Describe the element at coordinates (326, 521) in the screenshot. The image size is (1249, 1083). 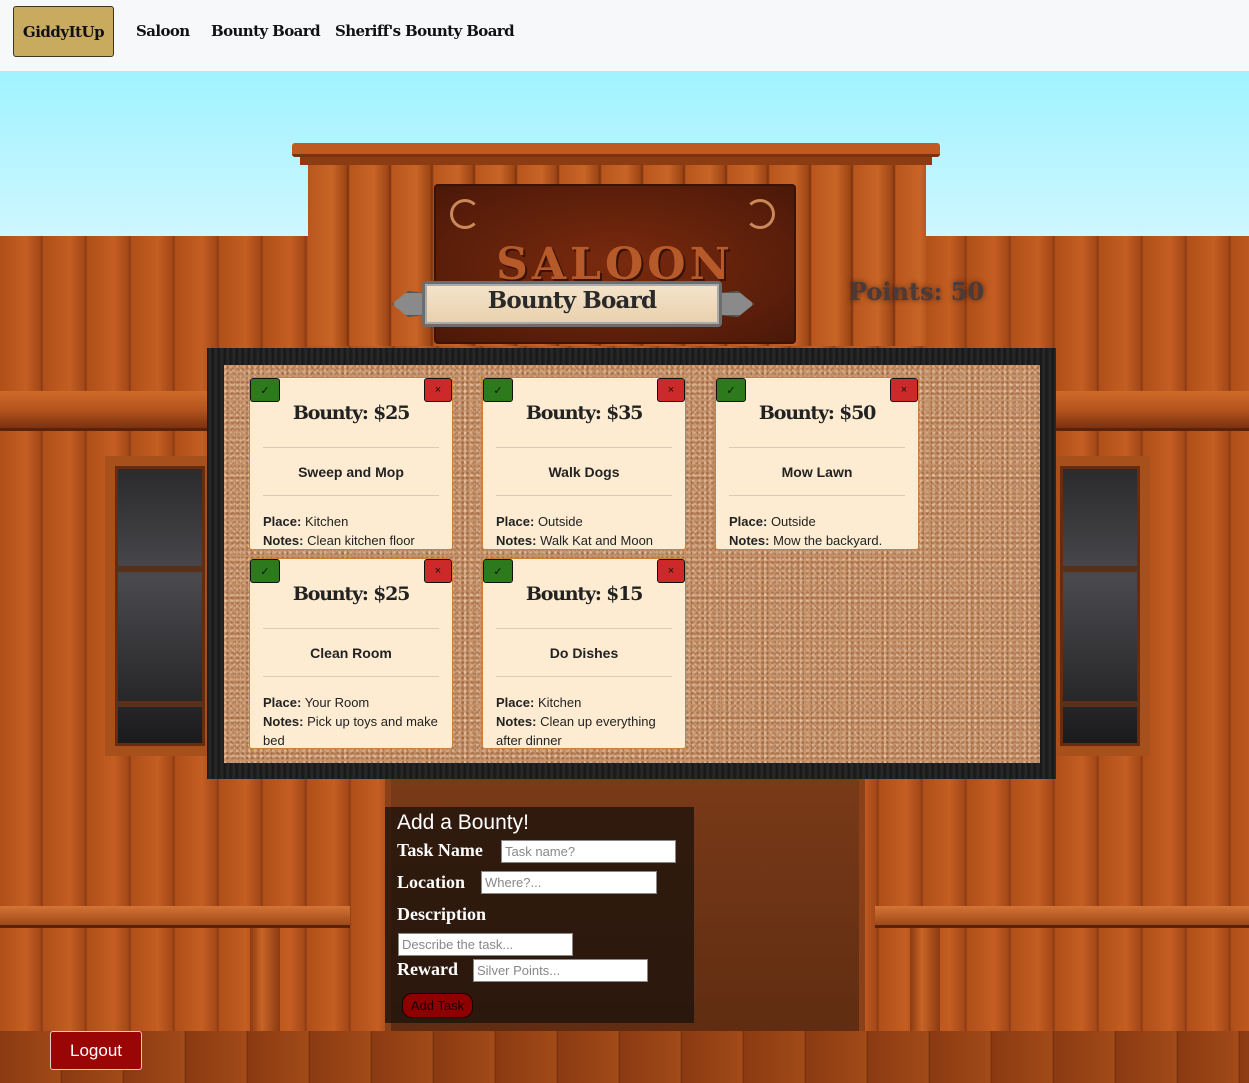
I see `place-value: Kitchen` at that location.